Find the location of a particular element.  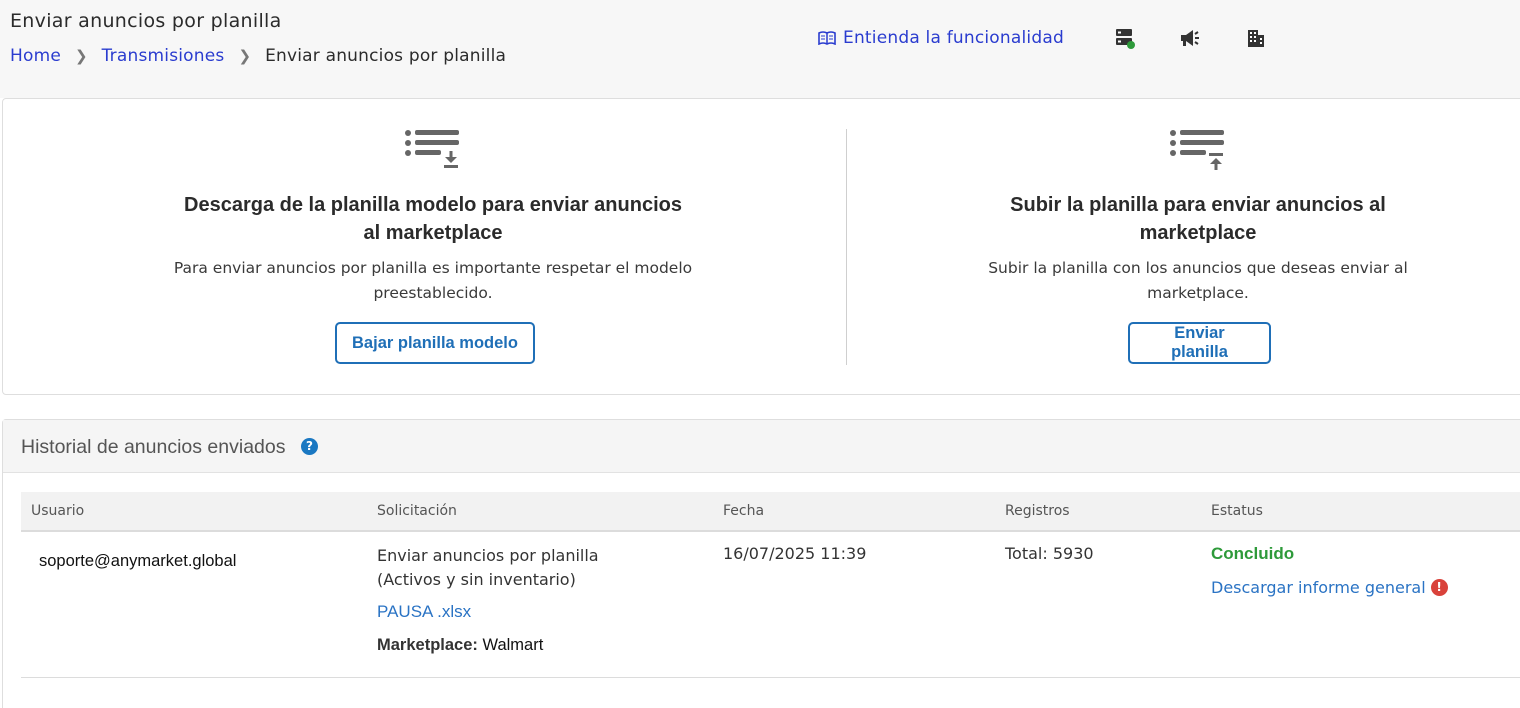

list-download-icon is located at coordinates (432, 149).